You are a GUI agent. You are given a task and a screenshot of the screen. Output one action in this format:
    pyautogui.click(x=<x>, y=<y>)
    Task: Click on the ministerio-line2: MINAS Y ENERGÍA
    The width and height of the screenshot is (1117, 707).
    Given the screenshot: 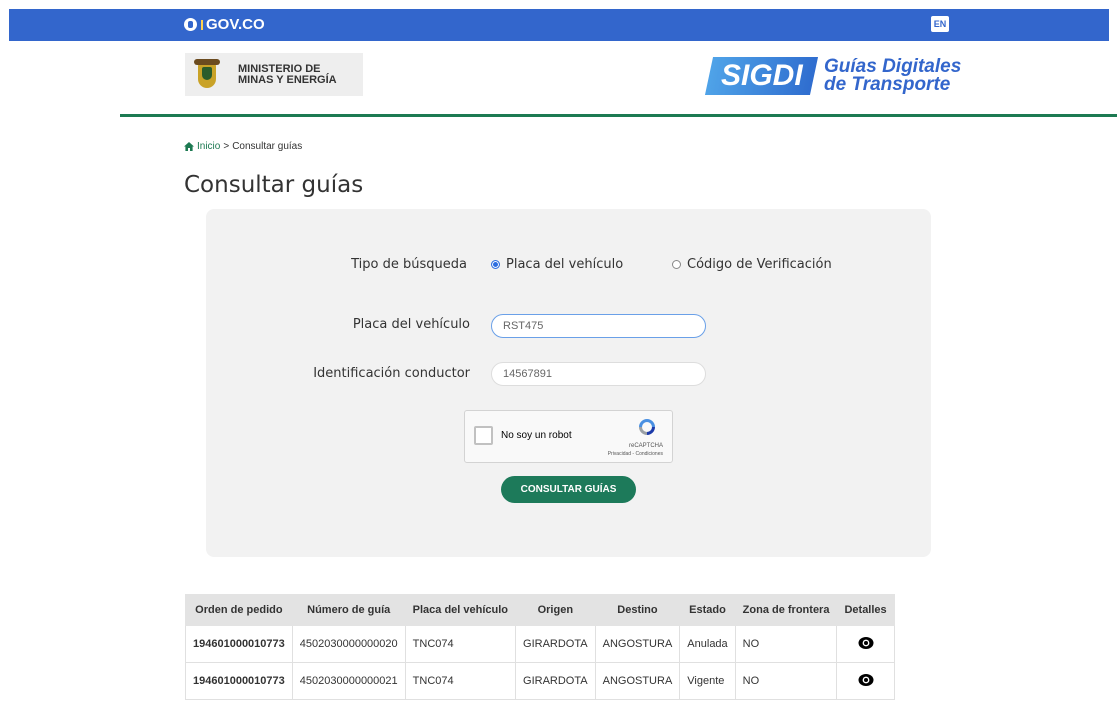 What is the action you would take?
    pyautogui.click(x=287, y=79)
    